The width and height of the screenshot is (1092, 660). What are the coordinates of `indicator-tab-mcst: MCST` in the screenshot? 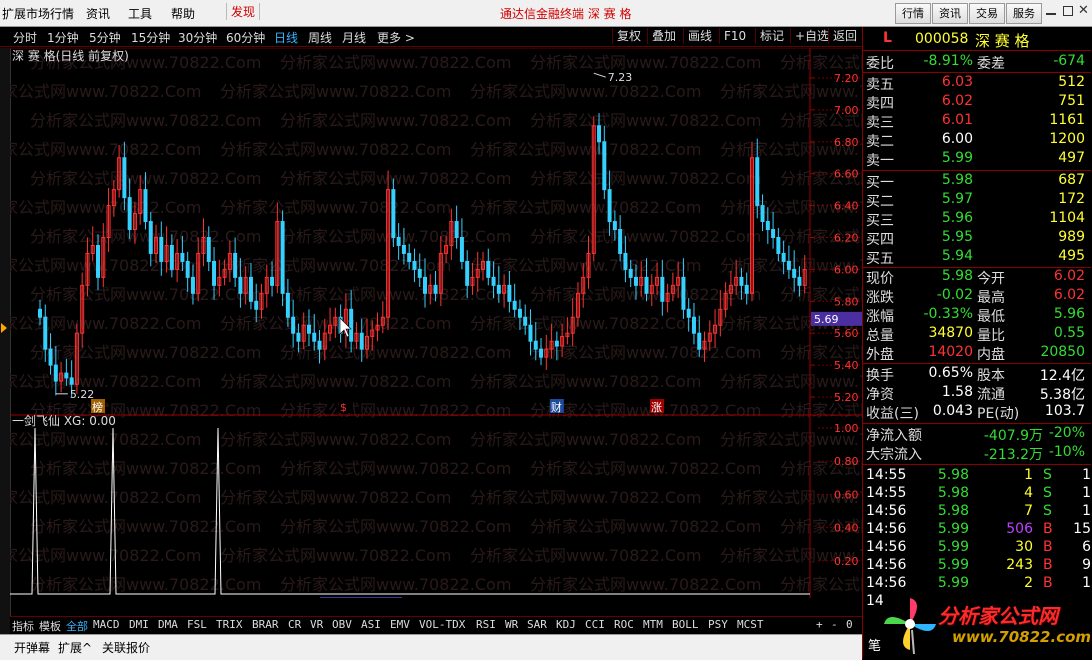 It's located at (750, 624).